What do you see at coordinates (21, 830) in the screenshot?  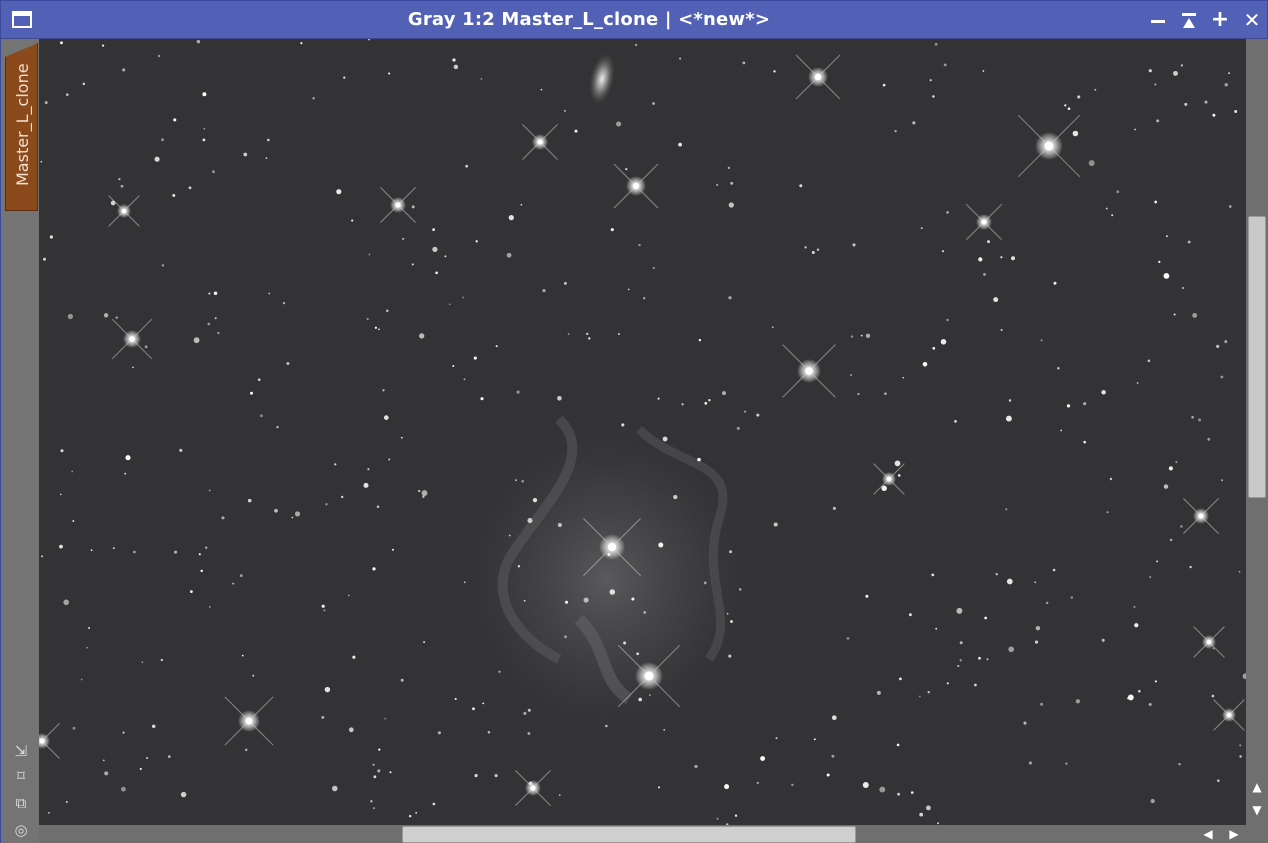 I see `preview-target-icon: ◎` at bounding box center [21, 830].